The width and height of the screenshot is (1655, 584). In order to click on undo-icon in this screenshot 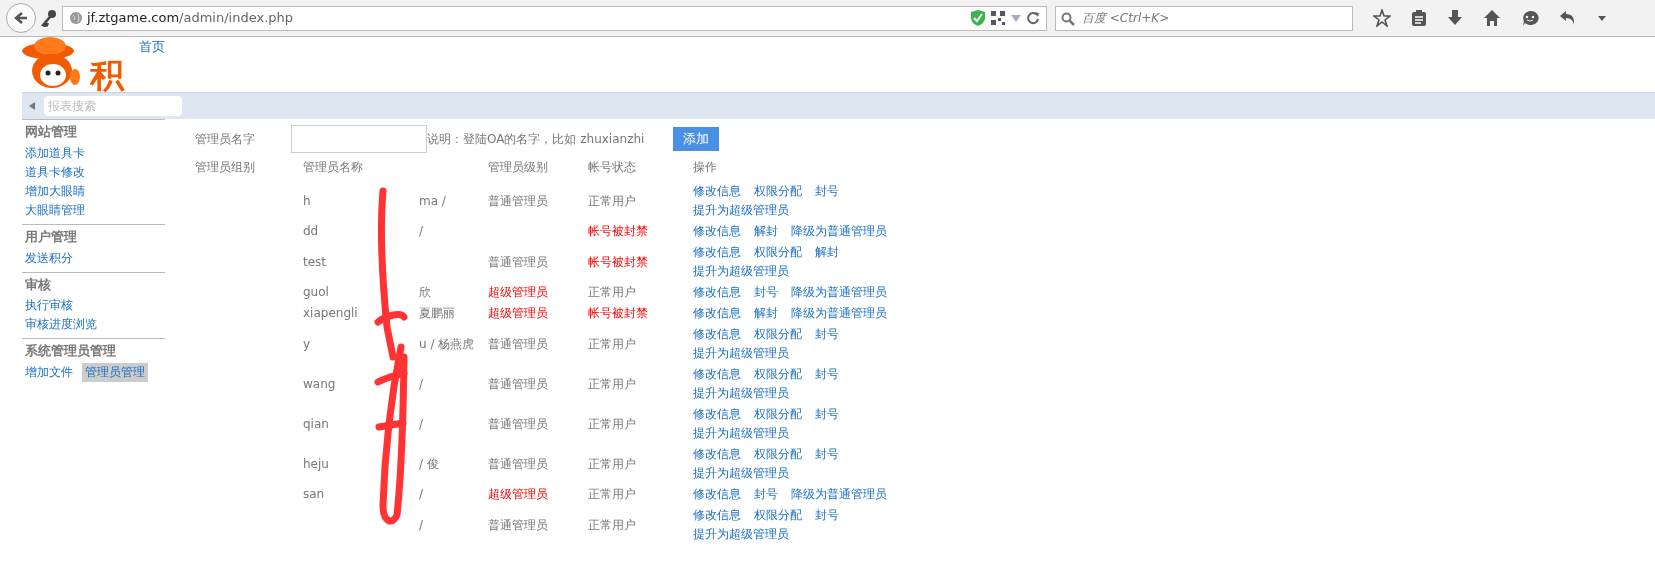, I will do `click(1568, 18)`.